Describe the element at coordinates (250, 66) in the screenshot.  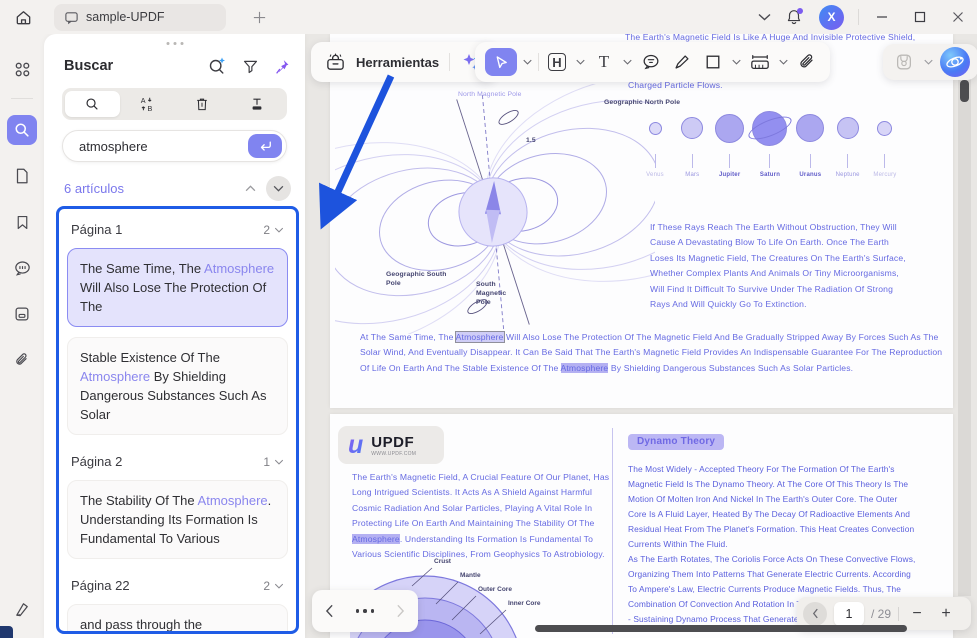
I see `filter-button` at that location.